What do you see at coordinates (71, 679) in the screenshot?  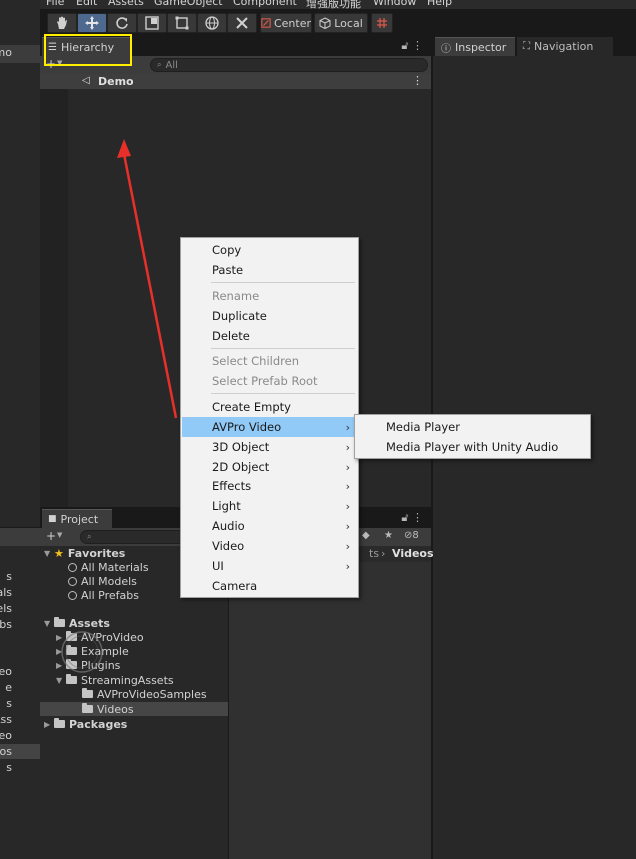 I see `folder-open-icon` at bounding box center [71, 679].